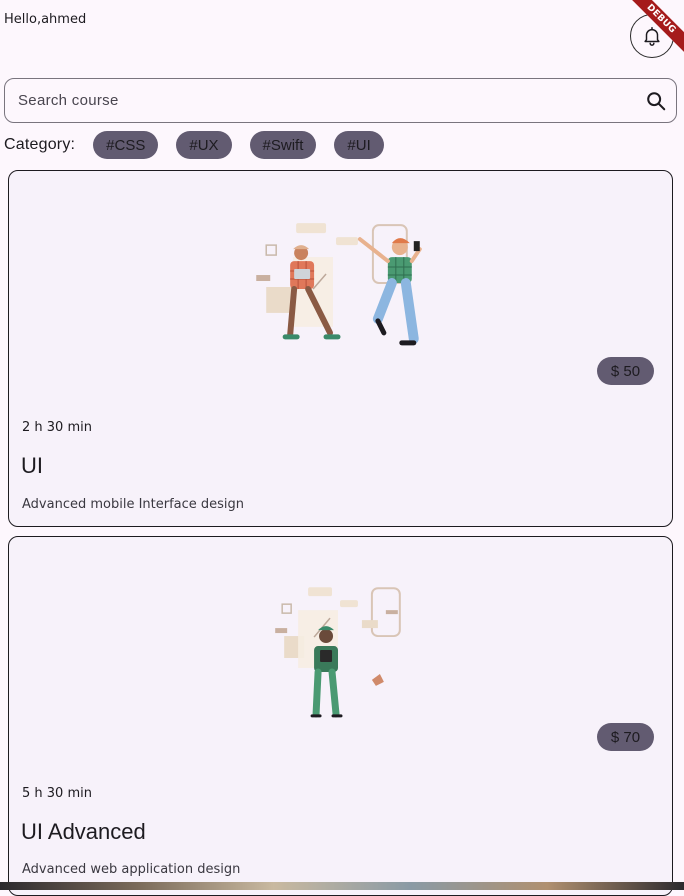  What do you see at coordinates (625, 737) in the screenshot?
I see `price-badge: $ 70` at bounding box center [625, 737].